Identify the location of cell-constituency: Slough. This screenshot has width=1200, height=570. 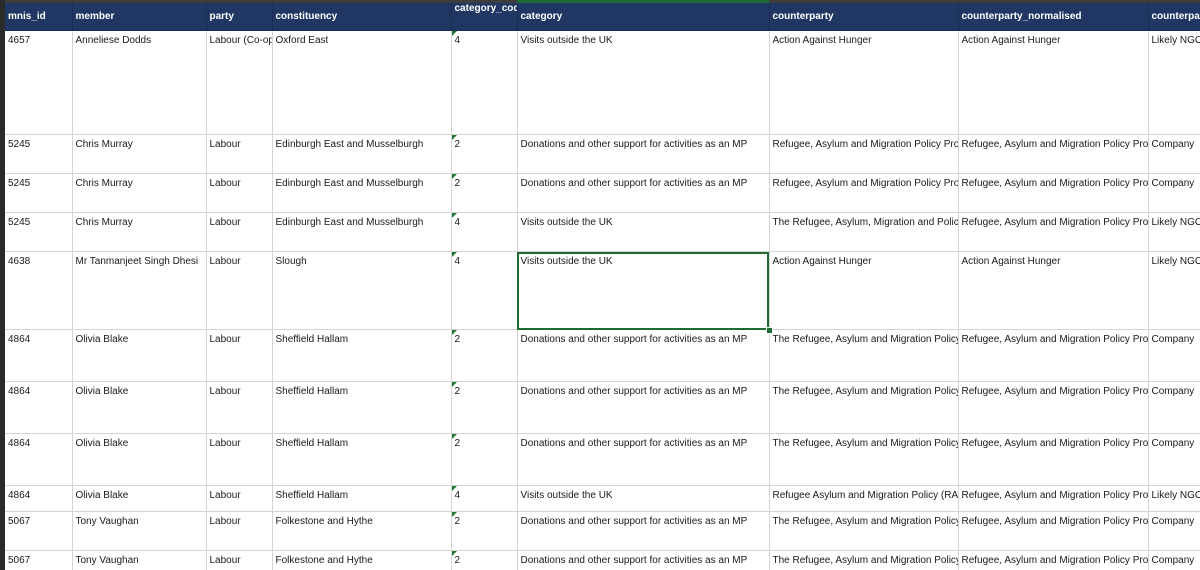
(362, 290).